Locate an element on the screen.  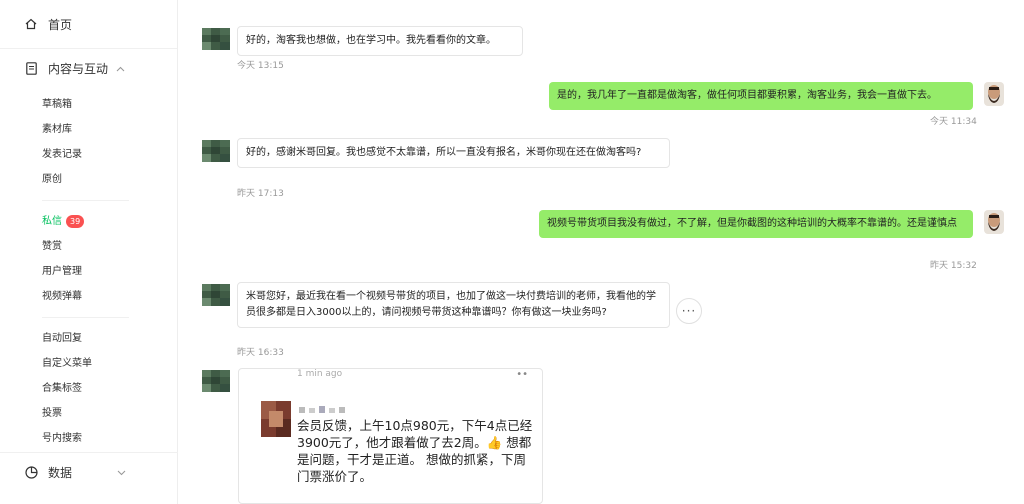
sidebar-item-vote: 投票 is located at coordinates (88, 413).